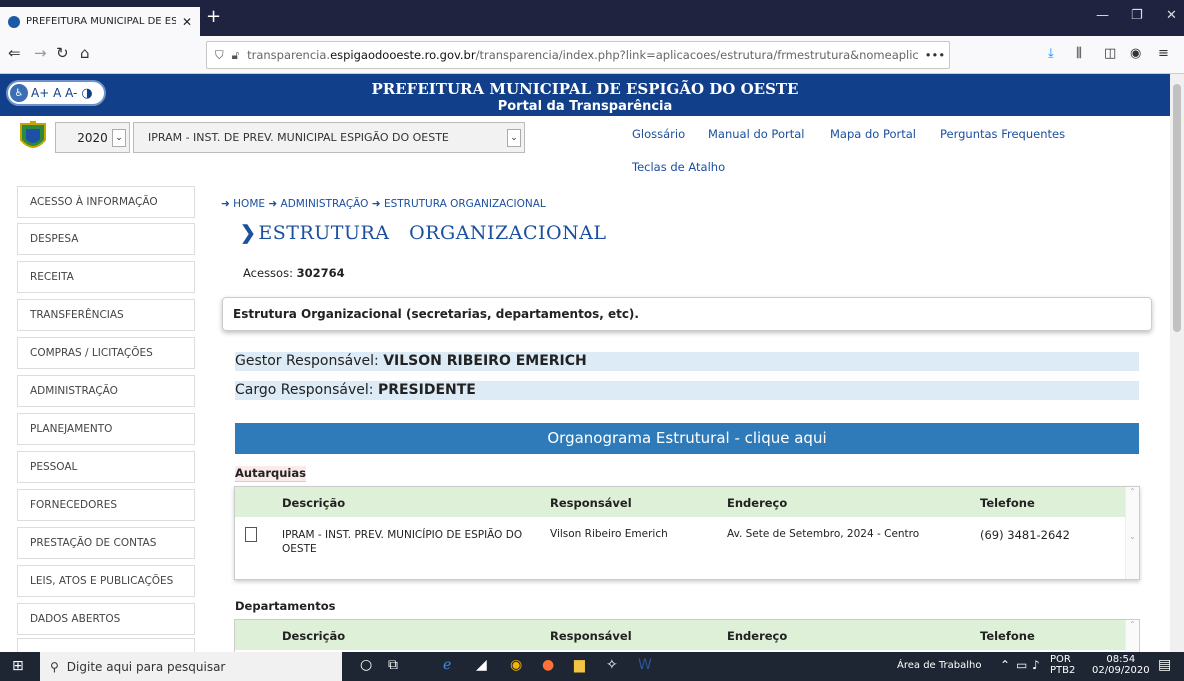  What do you see at coordinates (426, 390) in the screenshot?
I see `cargo-value: PRESIDENTE` at bounding box center [426, 390].